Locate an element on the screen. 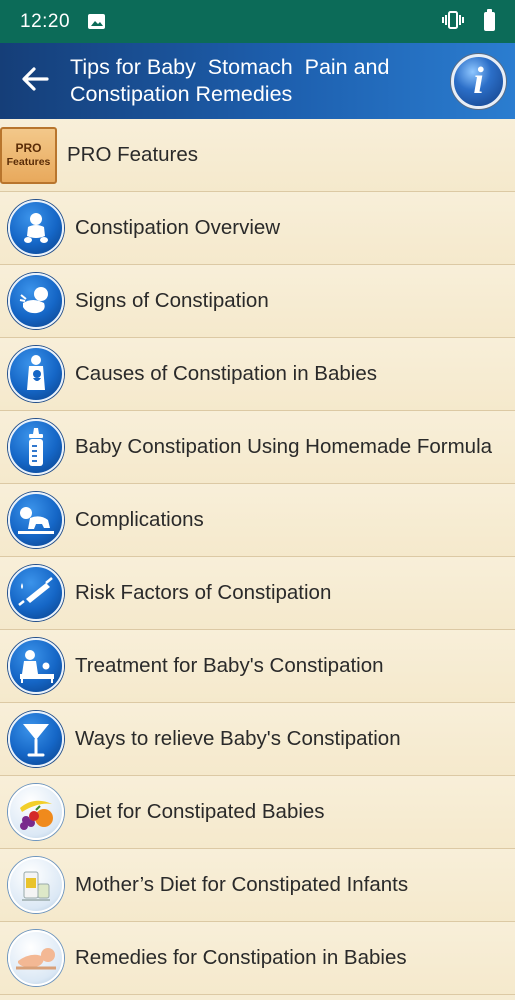  fruits-icon is located at coordinates (36, 812).